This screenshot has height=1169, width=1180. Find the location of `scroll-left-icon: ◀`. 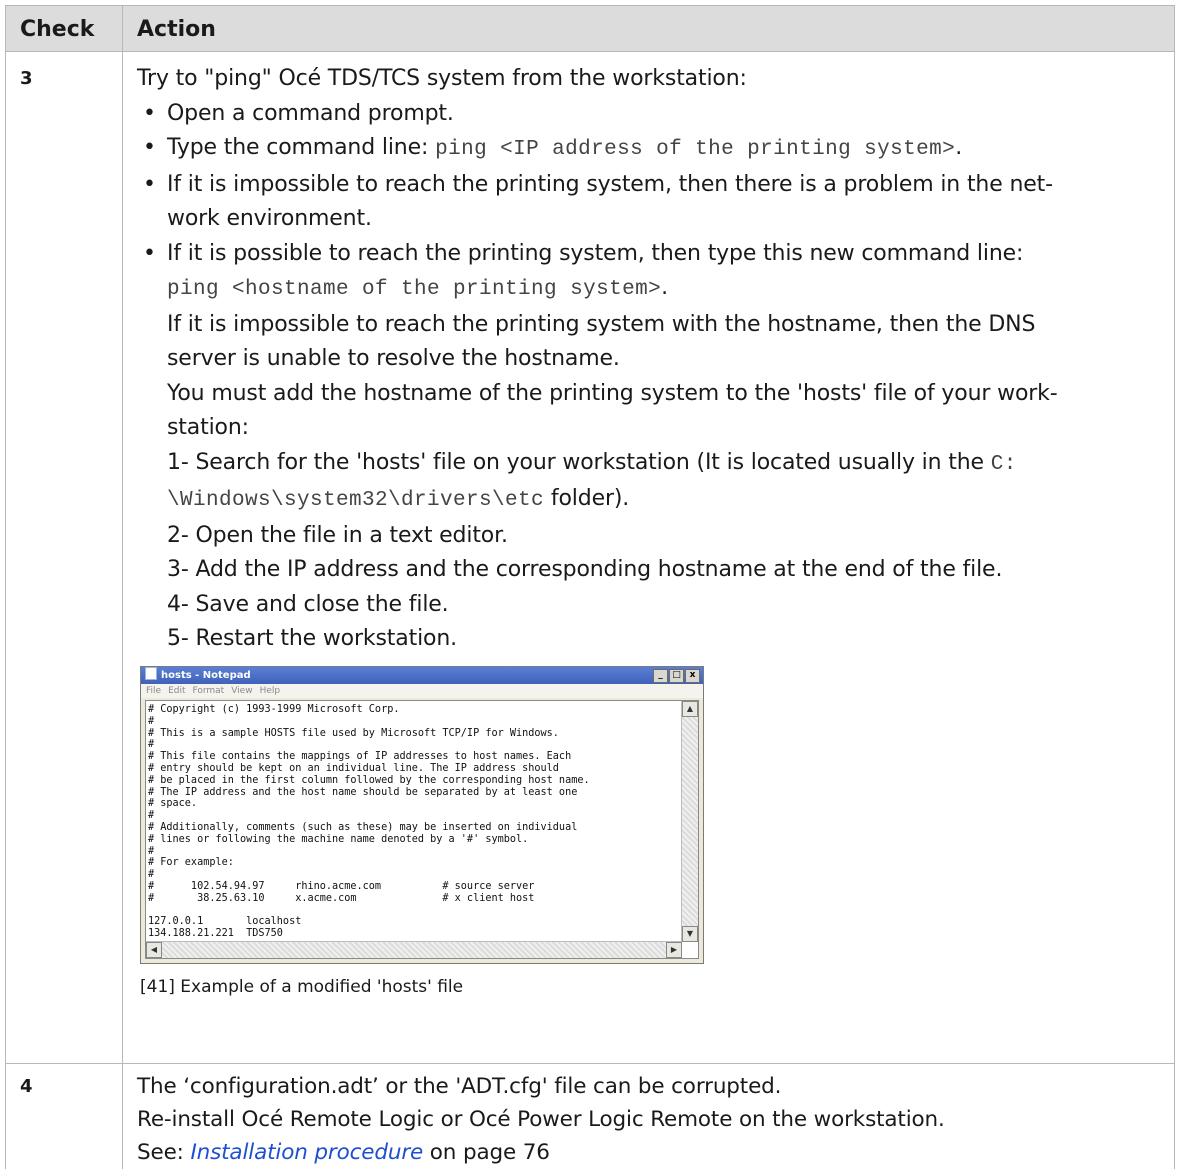

scroll-left-icon: ◀ is located at coordinates (154, 950).